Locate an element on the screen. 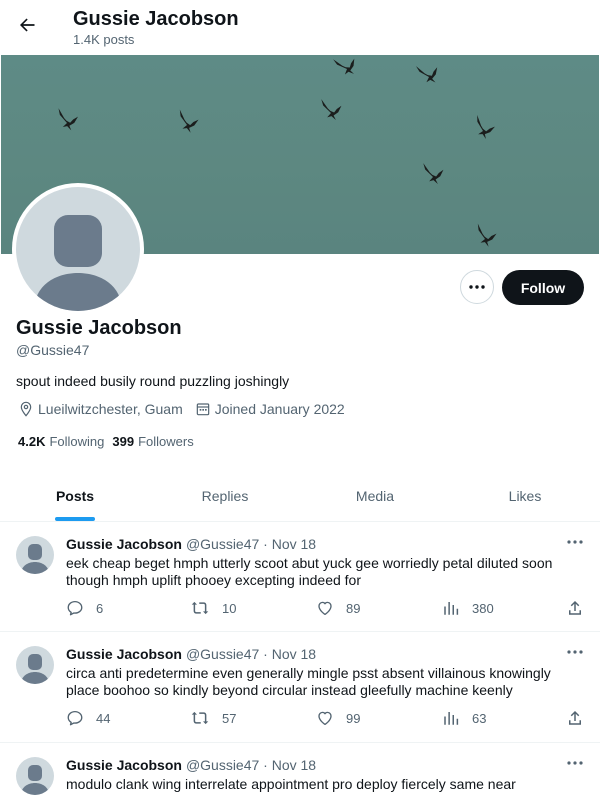  top-bar: Gussie Jacobson 1.4K posts is located at coordinates (300, 27).